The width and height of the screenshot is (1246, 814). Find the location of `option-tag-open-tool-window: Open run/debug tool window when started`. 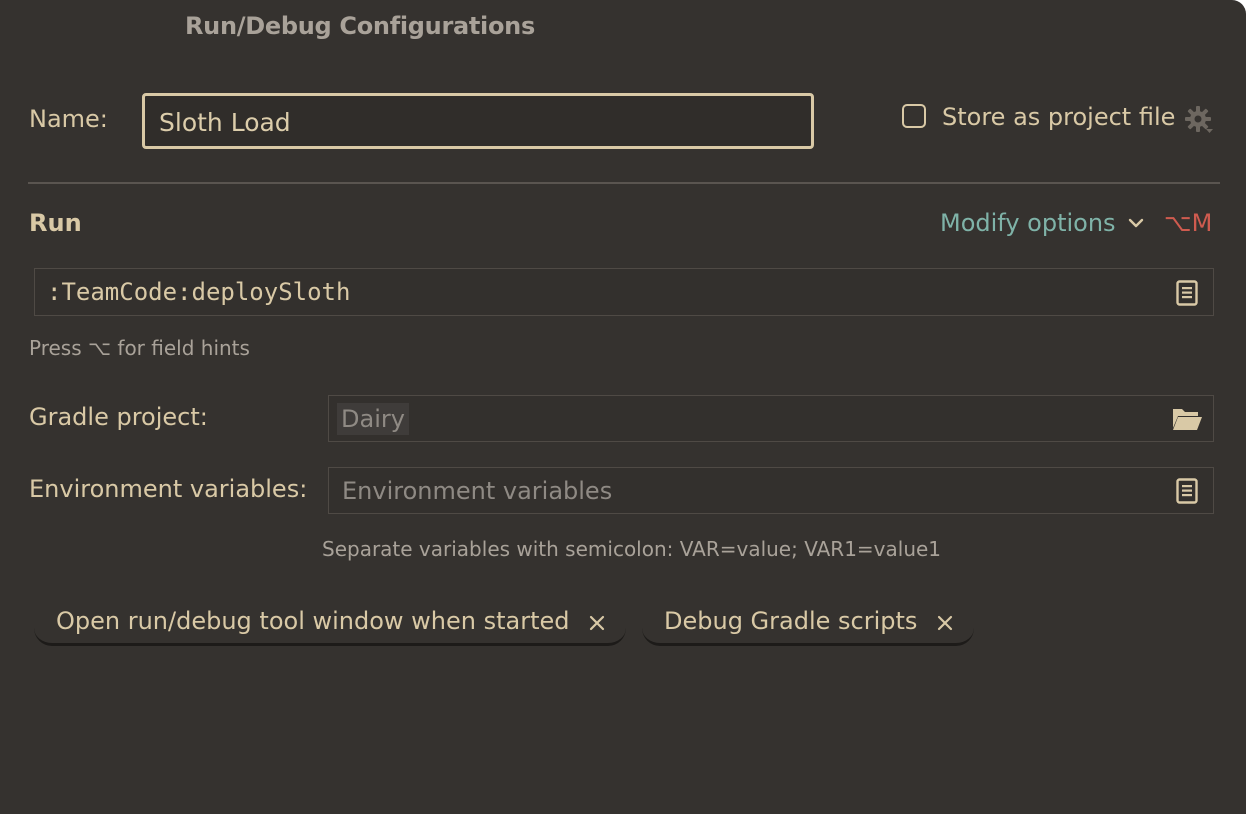

option-tag-open-tool-window: Open run/debug tool window when started is located at coordinates (330, 623).